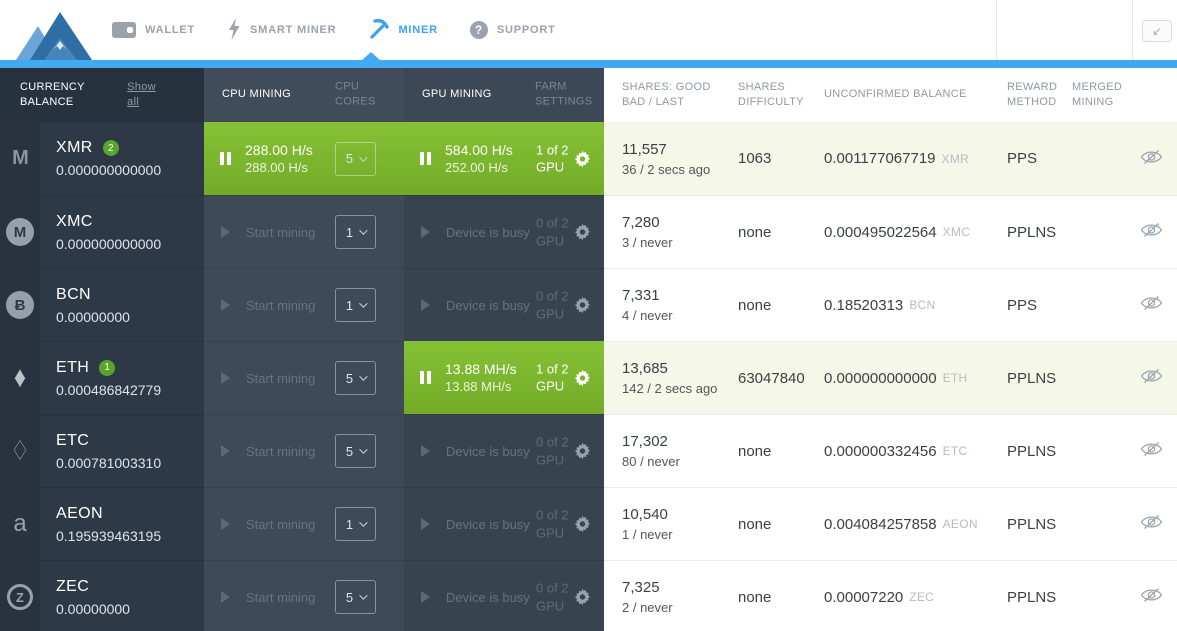 This screenshot has width=1177, height=631. Describe the element at coordinates (109, 243) in the screenshot. I see `coin-balance: 0.000000000000` at that location.